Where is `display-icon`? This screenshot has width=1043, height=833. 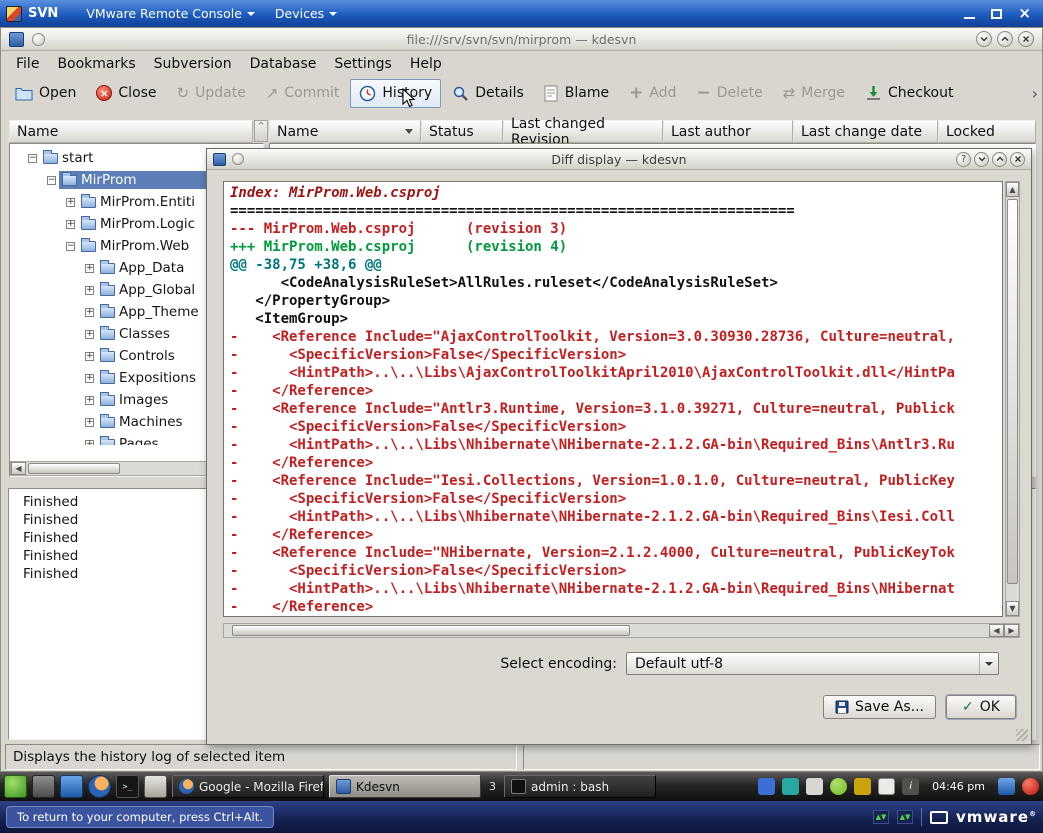 display-icon is located at coordinates (1006, 786).